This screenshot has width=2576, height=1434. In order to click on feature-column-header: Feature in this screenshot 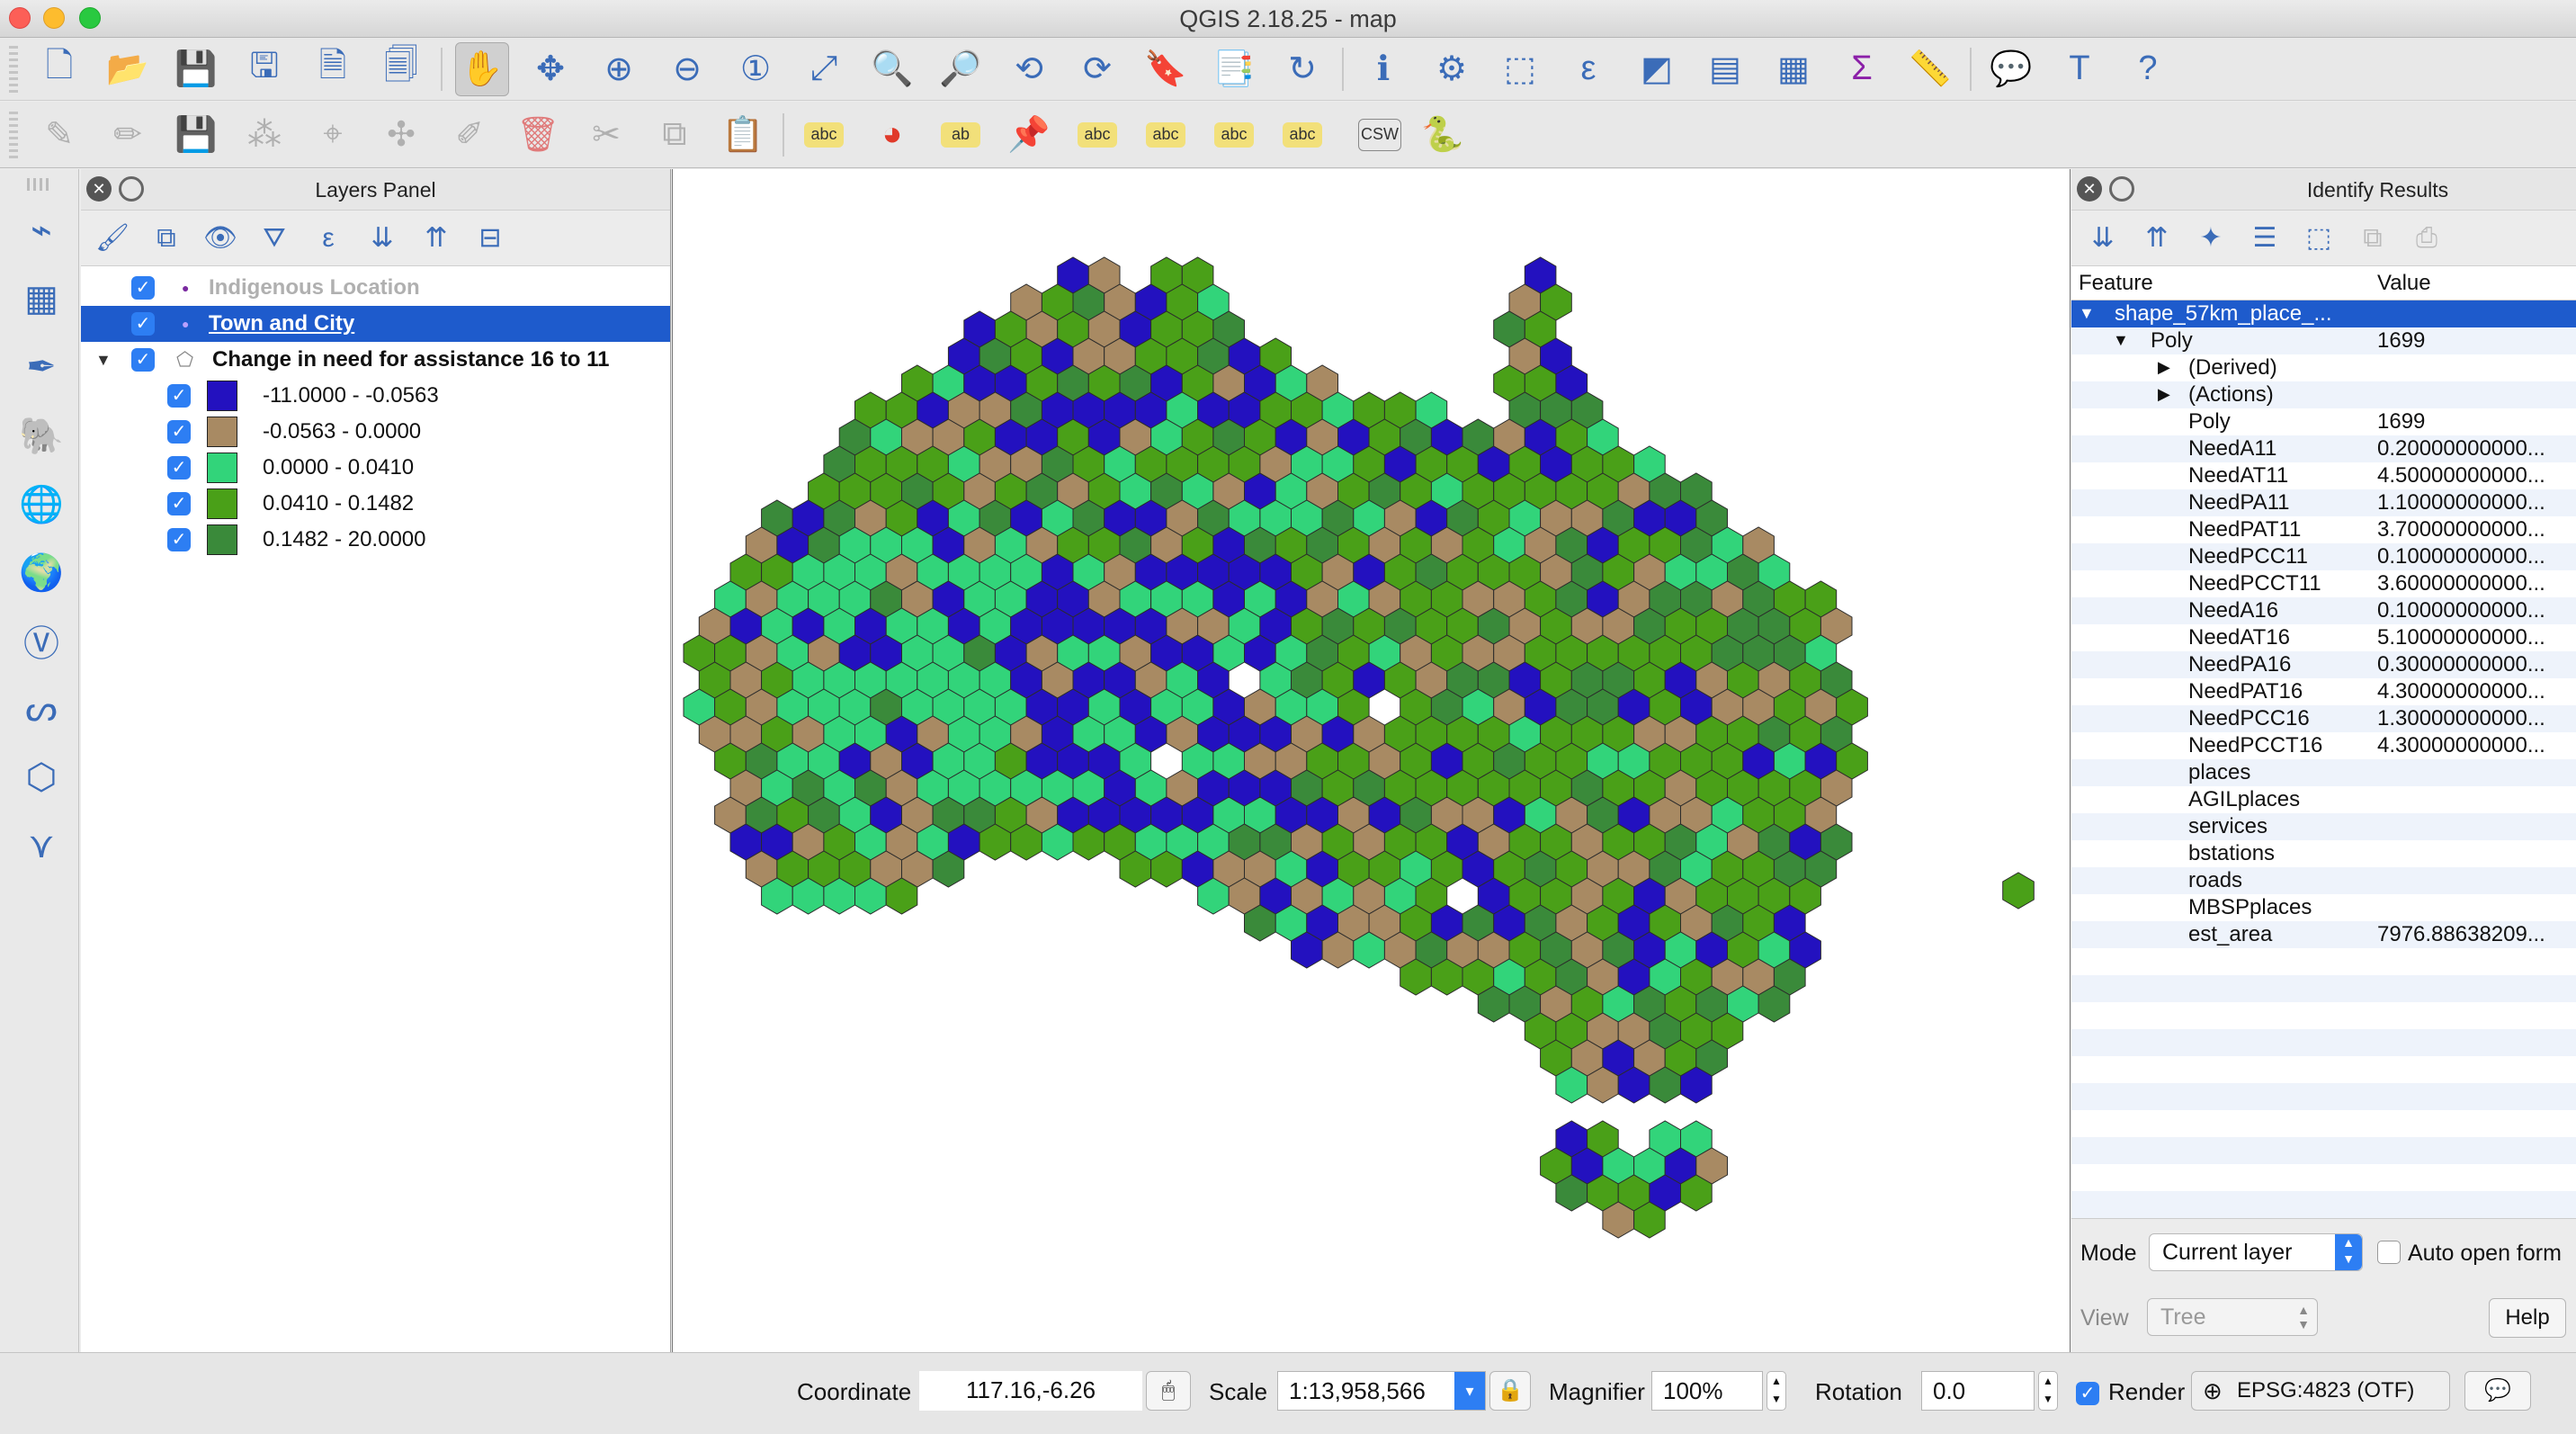, I will do `click(2116, 283)`.